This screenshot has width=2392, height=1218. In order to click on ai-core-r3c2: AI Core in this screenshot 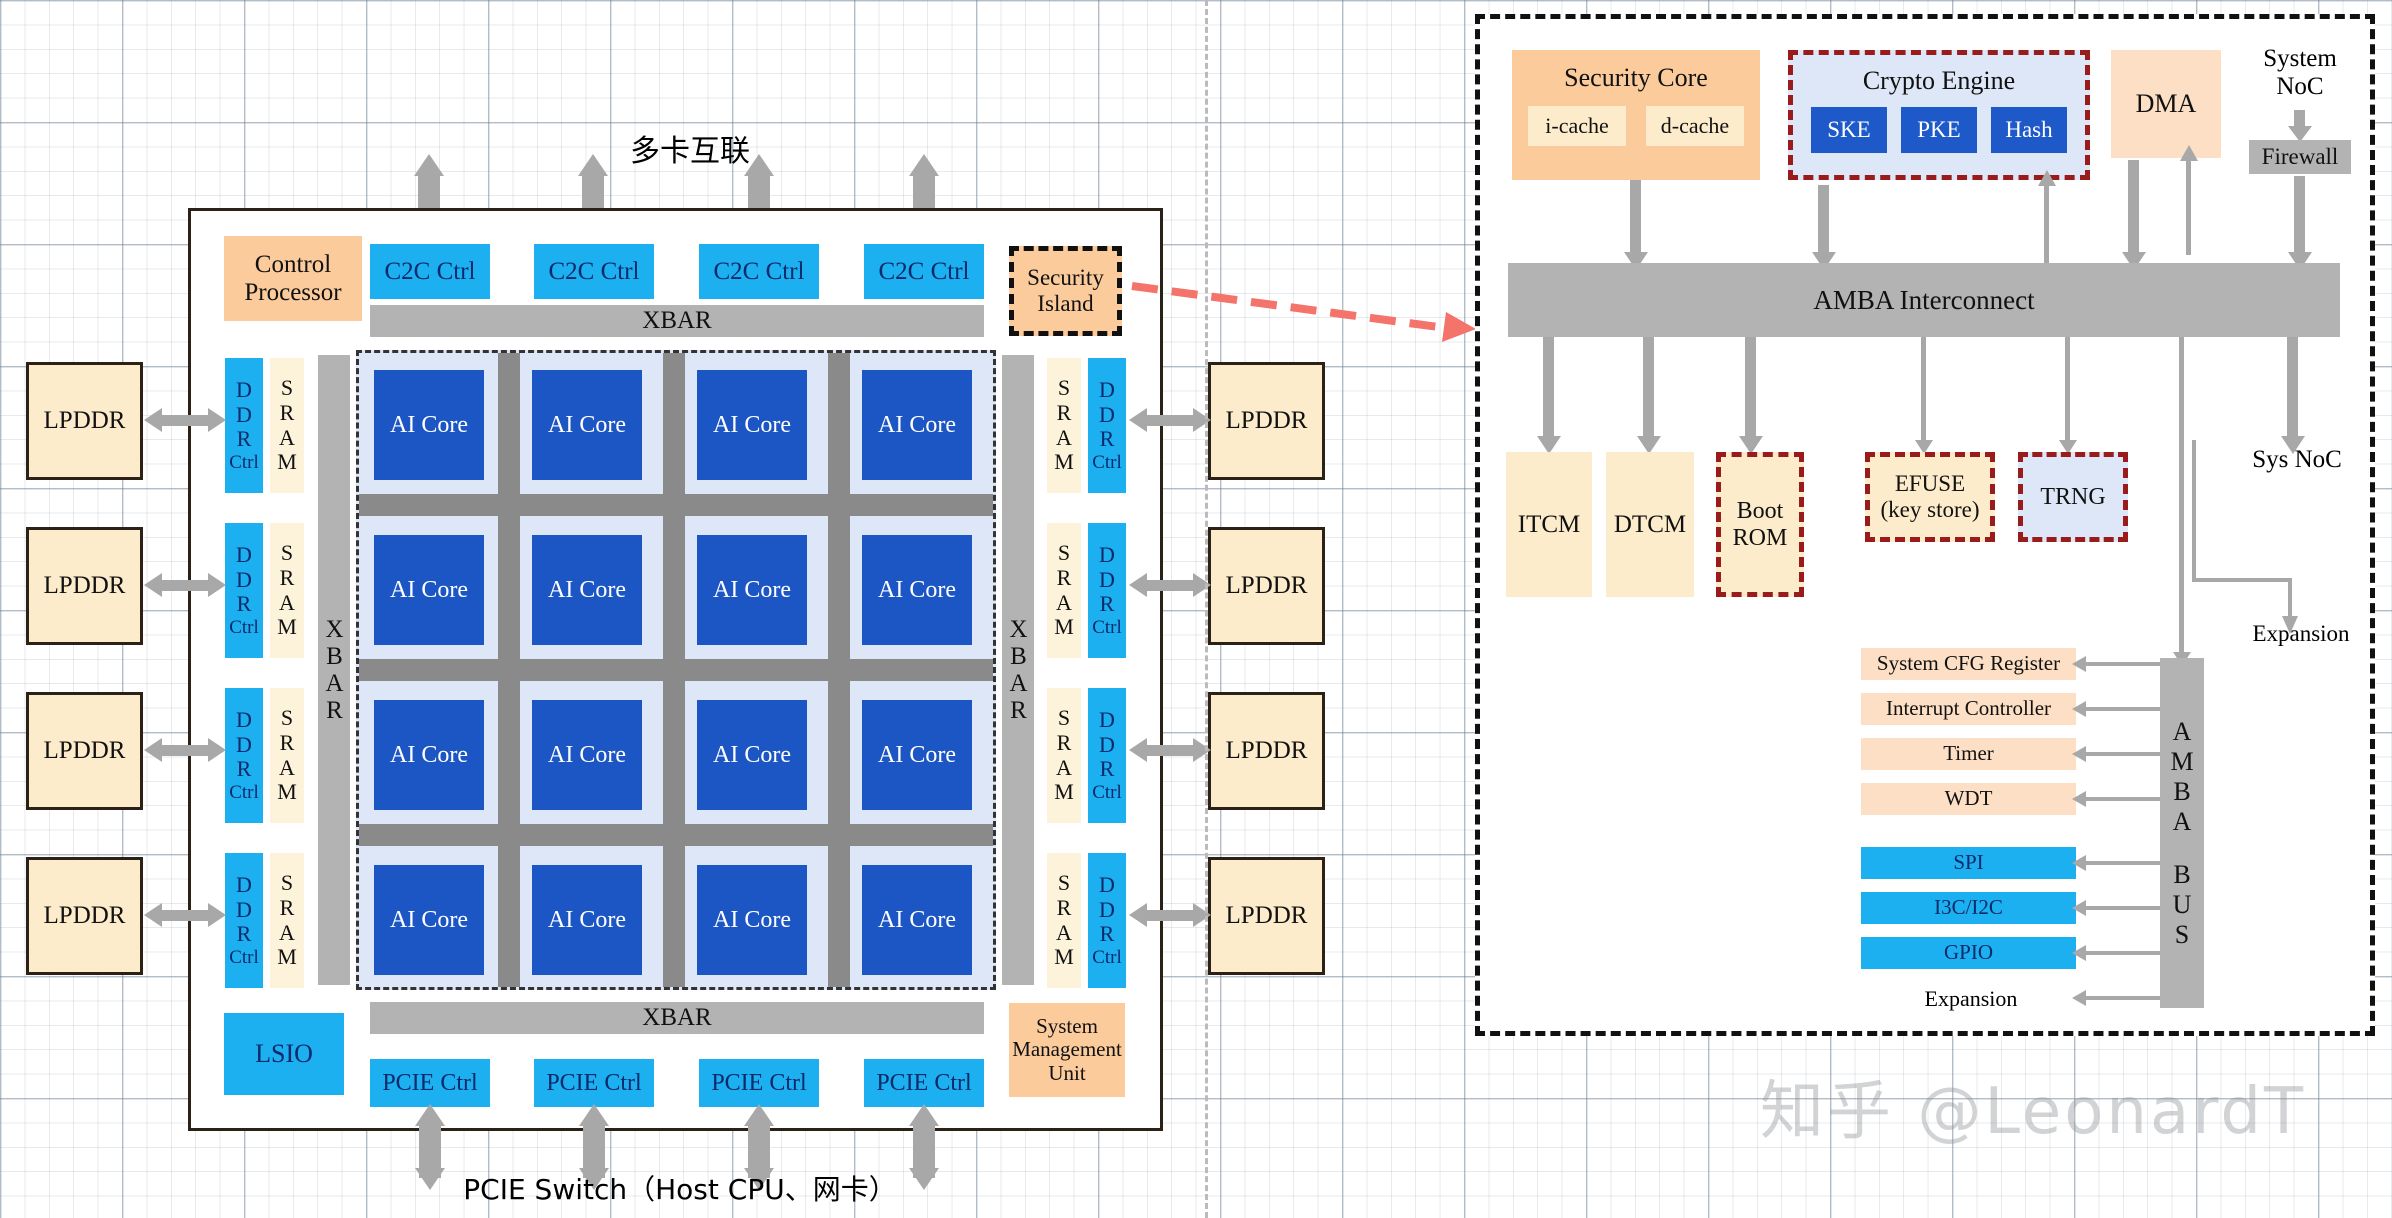, I will do `click(587, 755)`.